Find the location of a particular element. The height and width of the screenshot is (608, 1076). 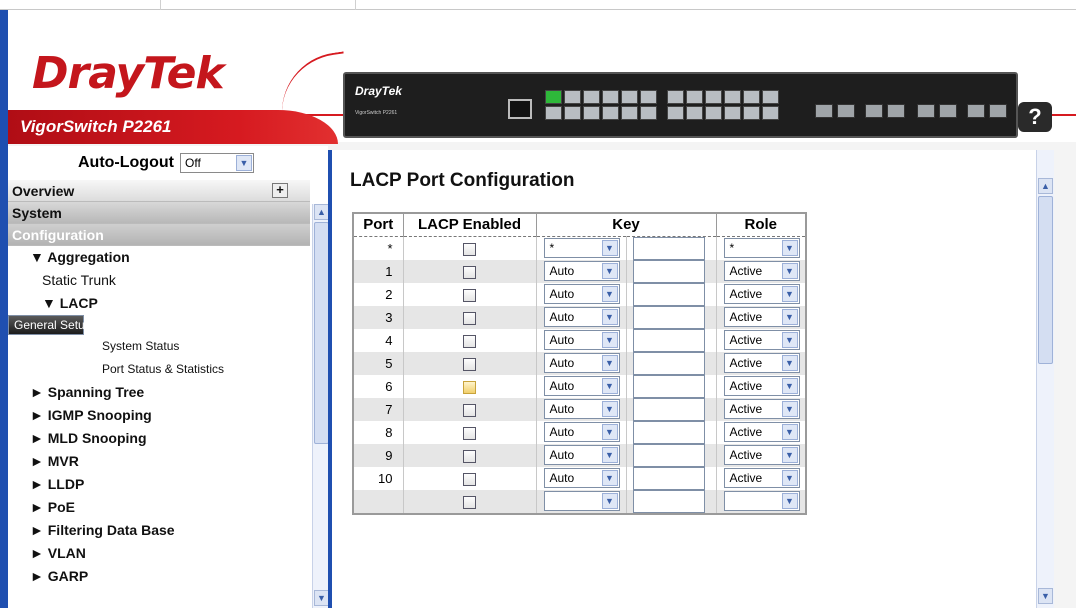

sidebar-item: System Status is located at coordinates (159, 346).